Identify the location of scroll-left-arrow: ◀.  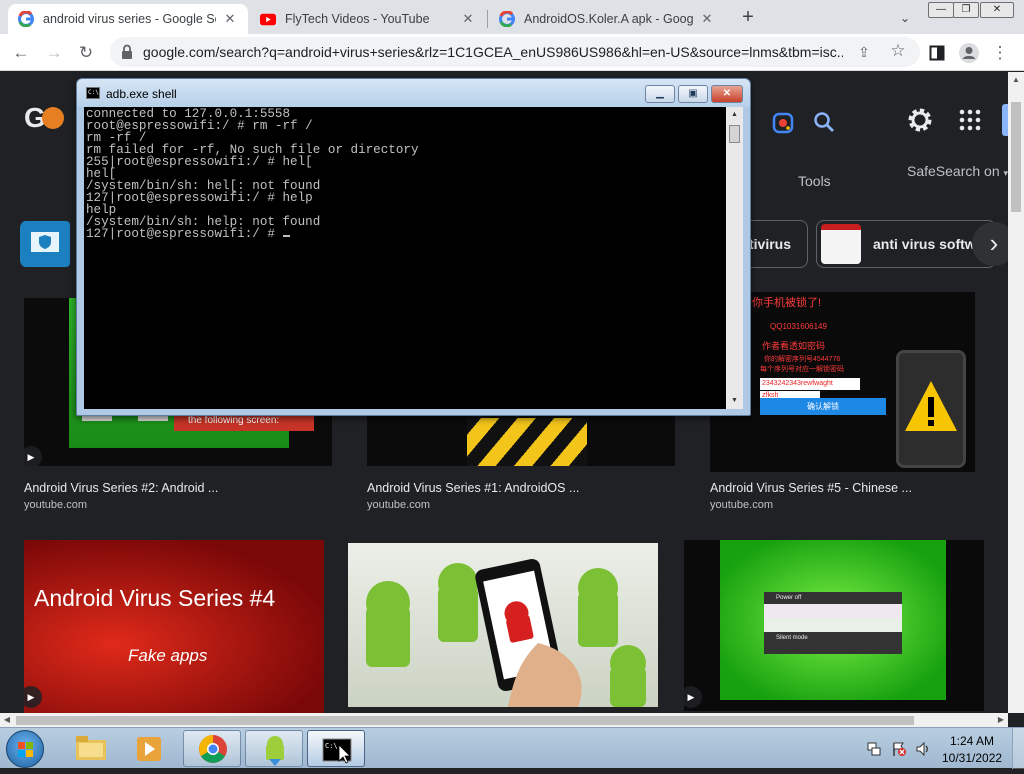
(7, 720).